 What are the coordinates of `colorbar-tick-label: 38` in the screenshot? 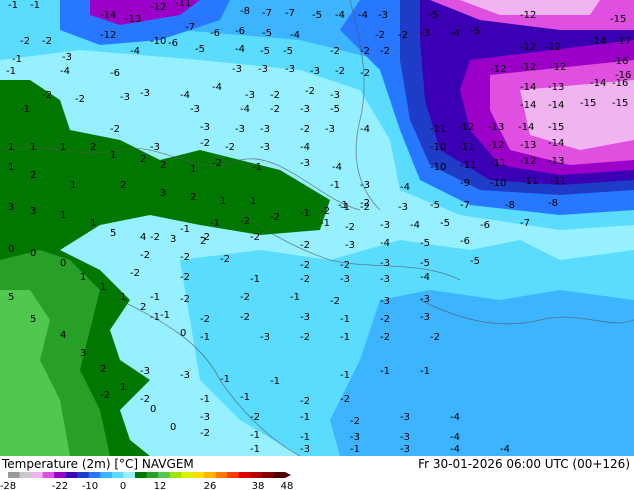 It's located at (258, 485).